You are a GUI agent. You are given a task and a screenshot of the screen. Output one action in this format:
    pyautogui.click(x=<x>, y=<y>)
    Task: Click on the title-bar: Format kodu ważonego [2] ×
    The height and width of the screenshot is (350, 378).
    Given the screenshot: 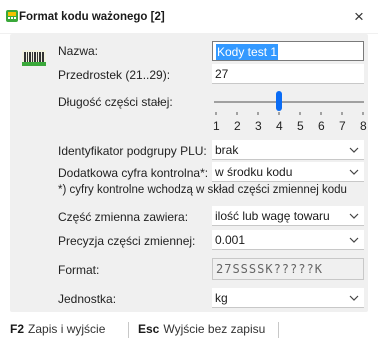 What is the action you would take?
    pyautogui.click(x=189, y=17)
    